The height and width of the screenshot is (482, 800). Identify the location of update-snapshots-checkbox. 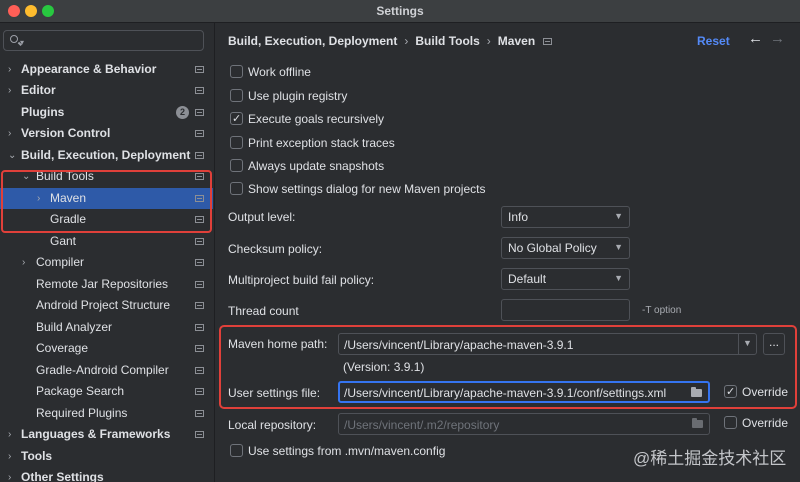
(236, 165).